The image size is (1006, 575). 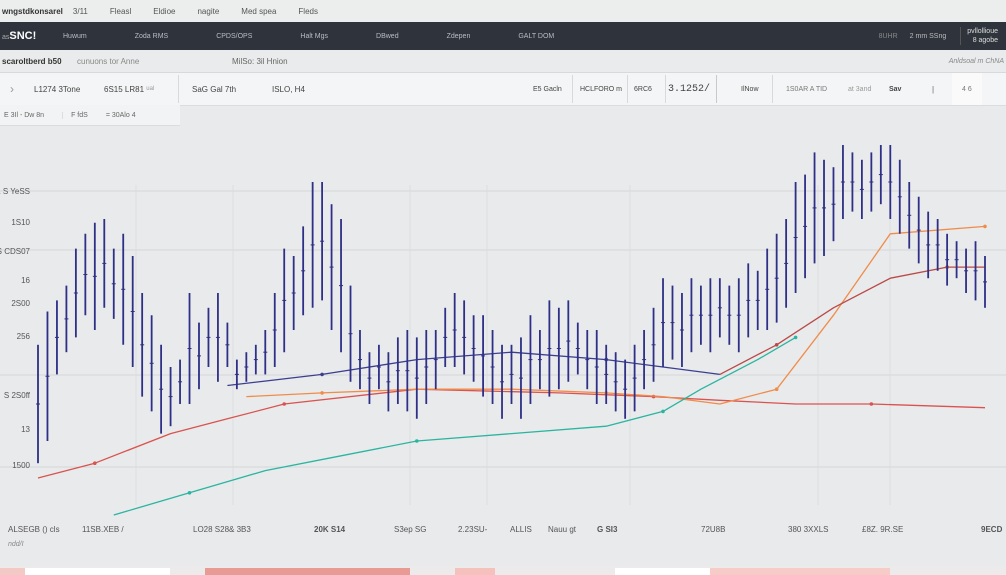 I want to click on navy-ma-point, so click(x=322, y=374).